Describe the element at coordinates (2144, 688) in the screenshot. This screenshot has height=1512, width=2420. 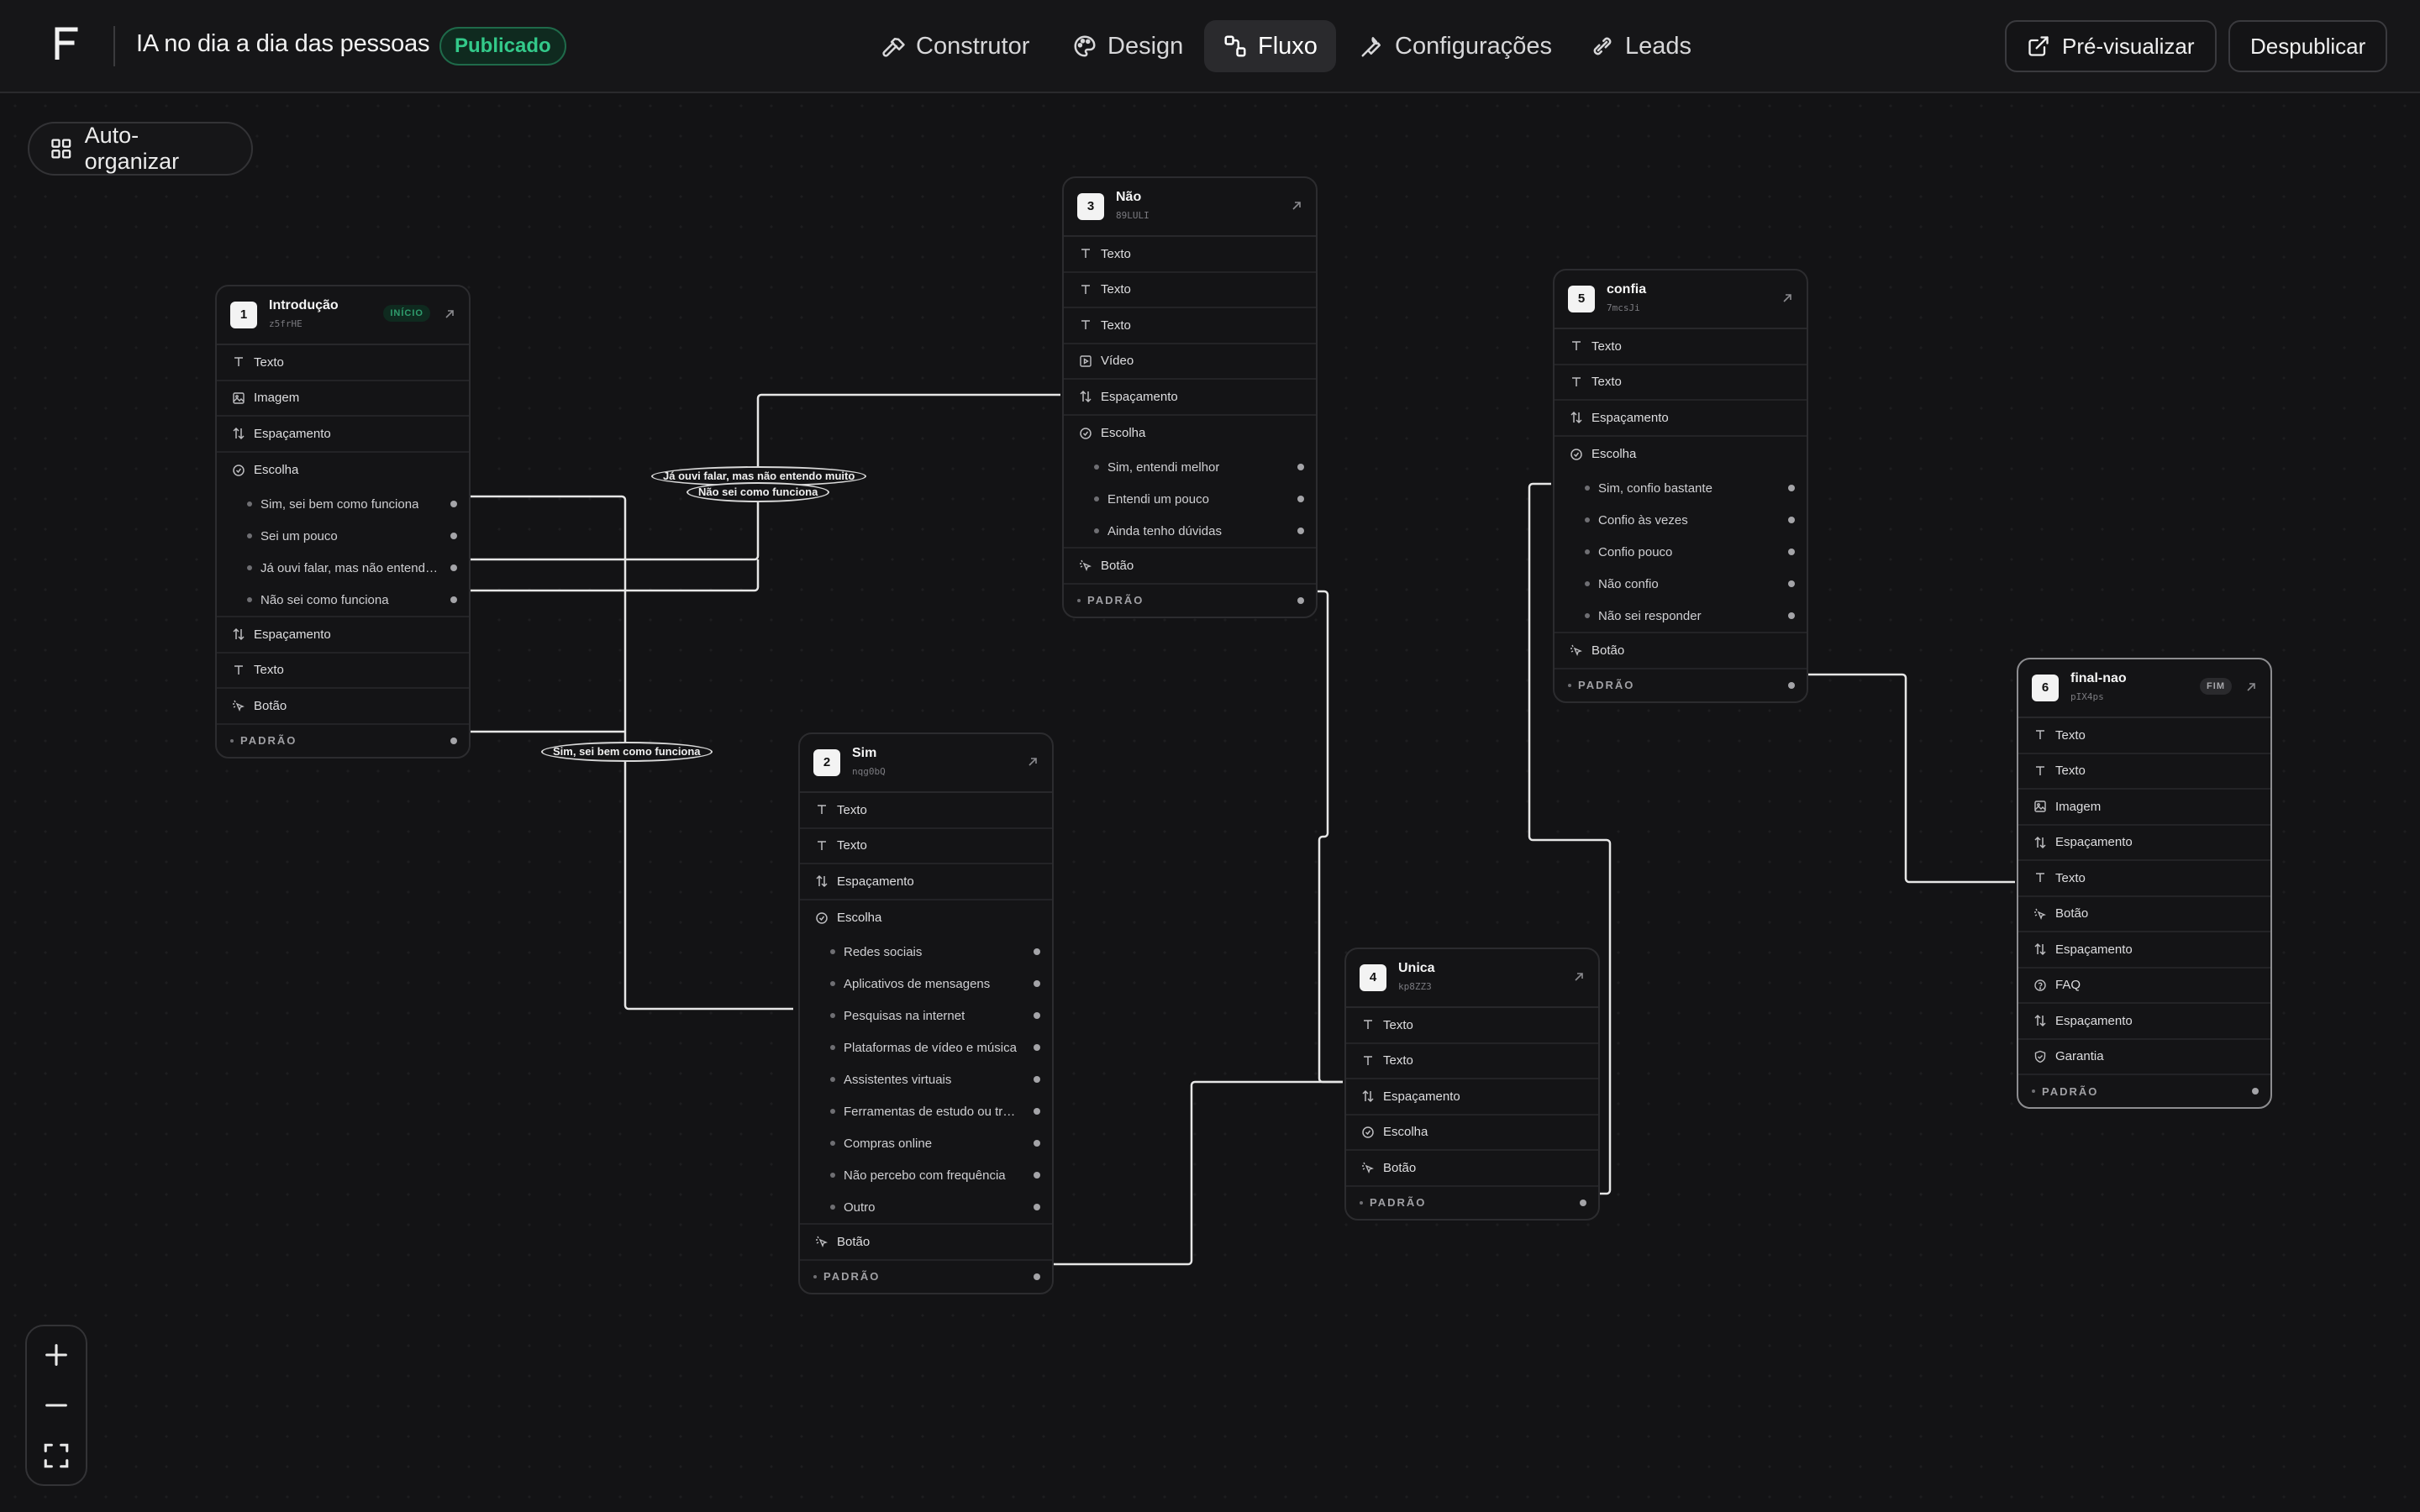
I see `node-header: 6 final-nao pIX4ps FIM` at that location.